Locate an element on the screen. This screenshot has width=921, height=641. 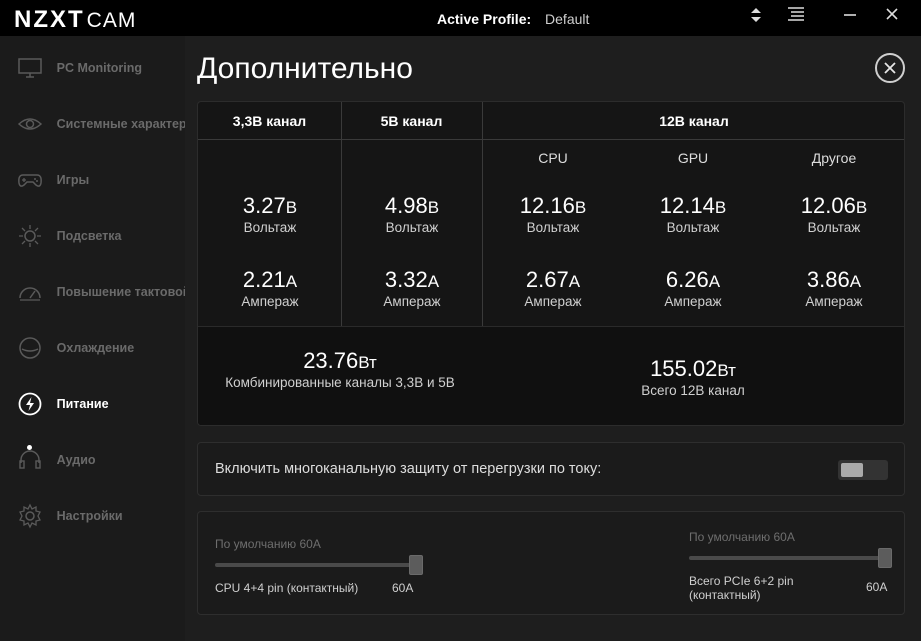
sidebar-item-label: Аудио is located at coordinates (76, 460).